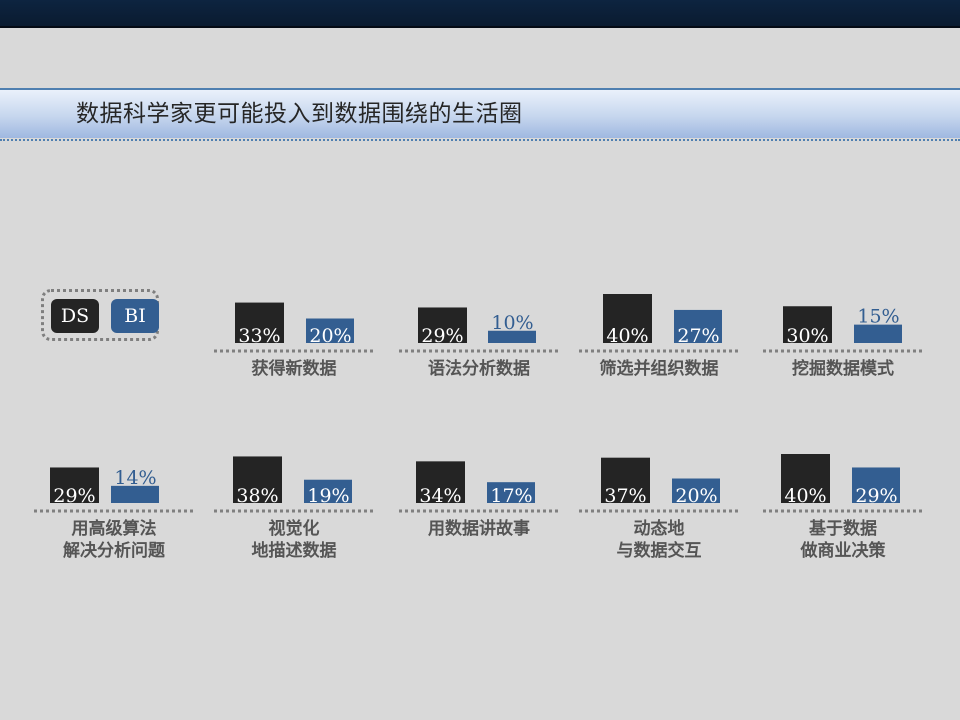  What do you see at coordinates (659, 485) in the screenshot?
I see `chart-group-8: 37% 20%` at bounding box center [659, 485].